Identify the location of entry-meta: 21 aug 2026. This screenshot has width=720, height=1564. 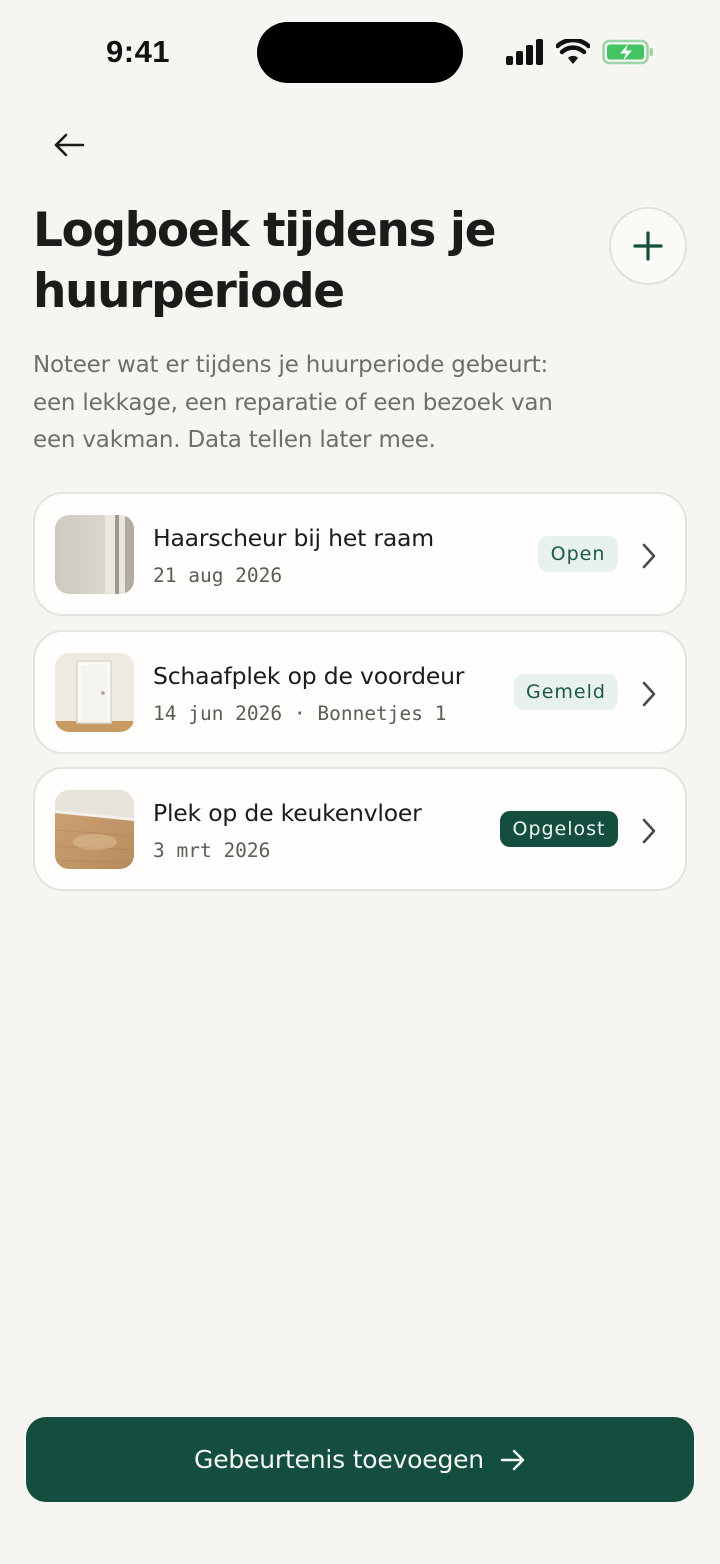
(218, 575).